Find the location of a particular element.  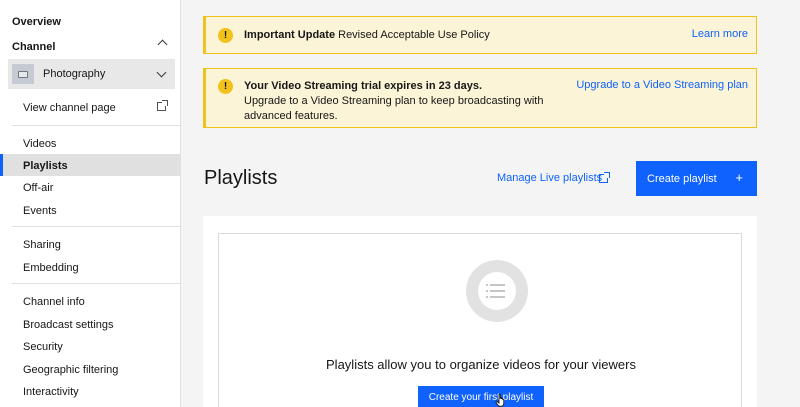

channel-select-value: Photography is located at coordinates (74, 74).